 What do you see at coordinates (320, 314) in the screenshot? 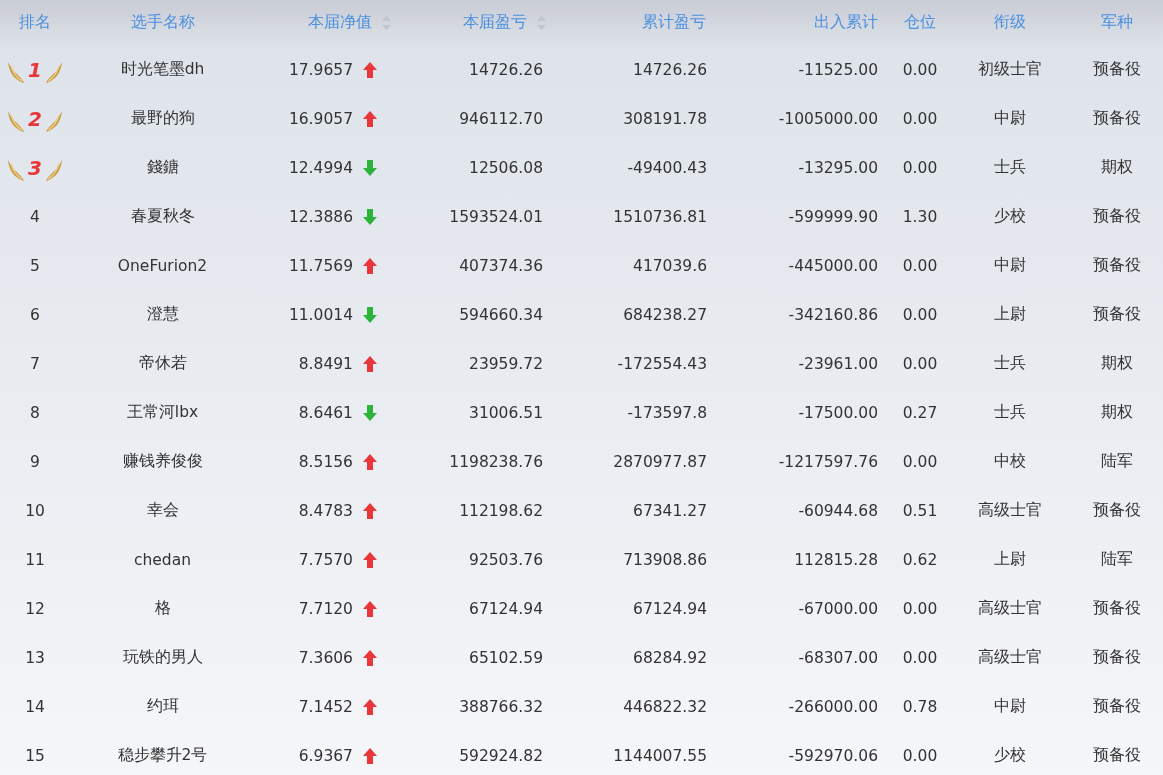
I see `net-value: 11.0014` at bounding box center [320, 314].